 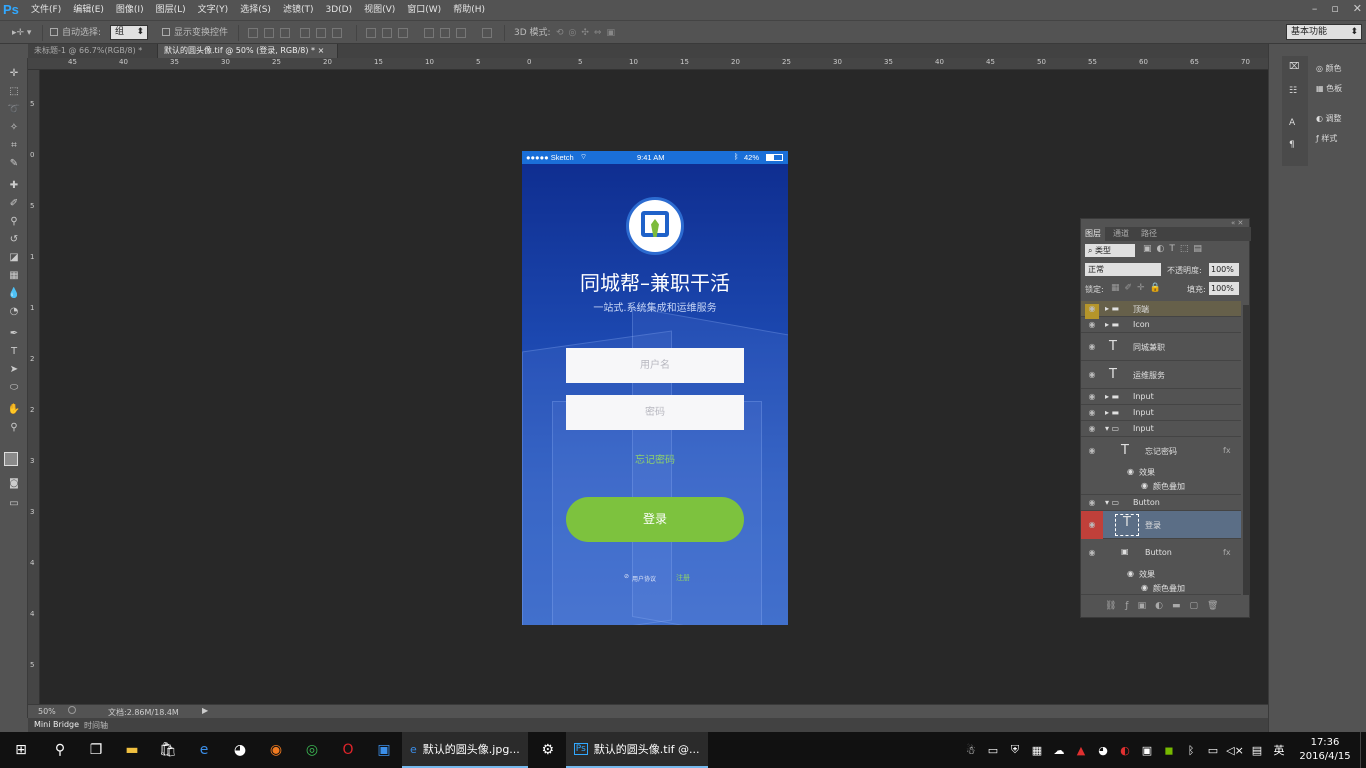 I want to click on bluetooth-icon: ᛒ, so click(x=1191, y=750).